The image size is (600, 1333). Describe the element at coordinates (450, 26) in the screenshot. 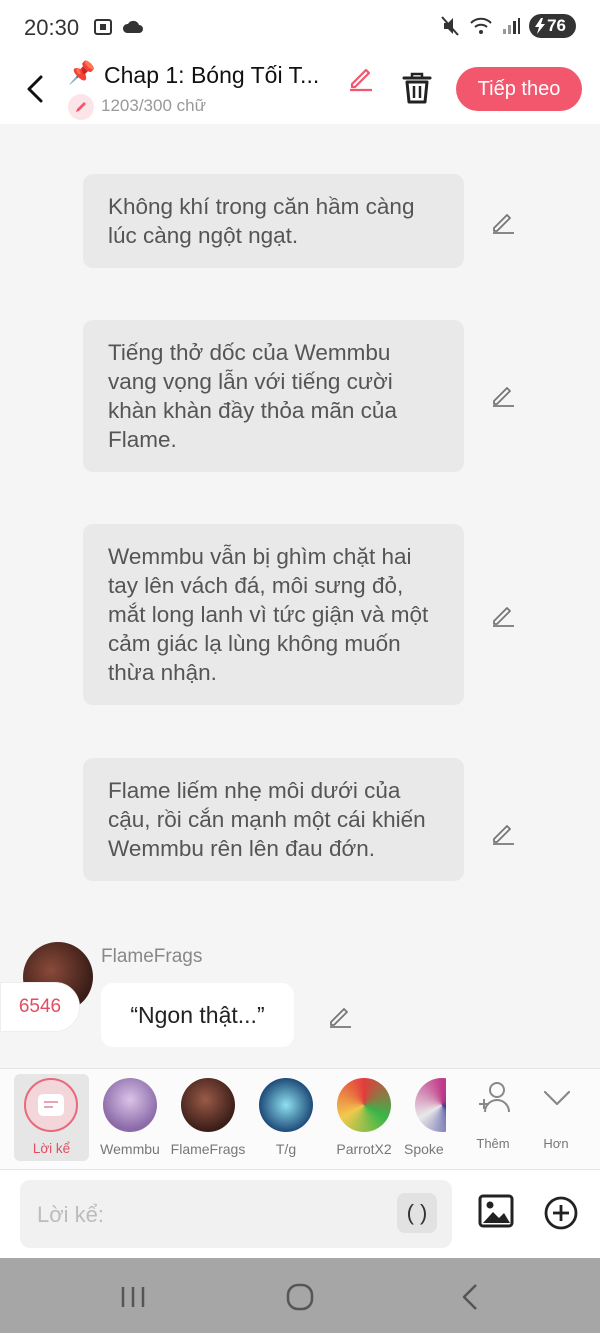

I see `mute-icon` at that location.